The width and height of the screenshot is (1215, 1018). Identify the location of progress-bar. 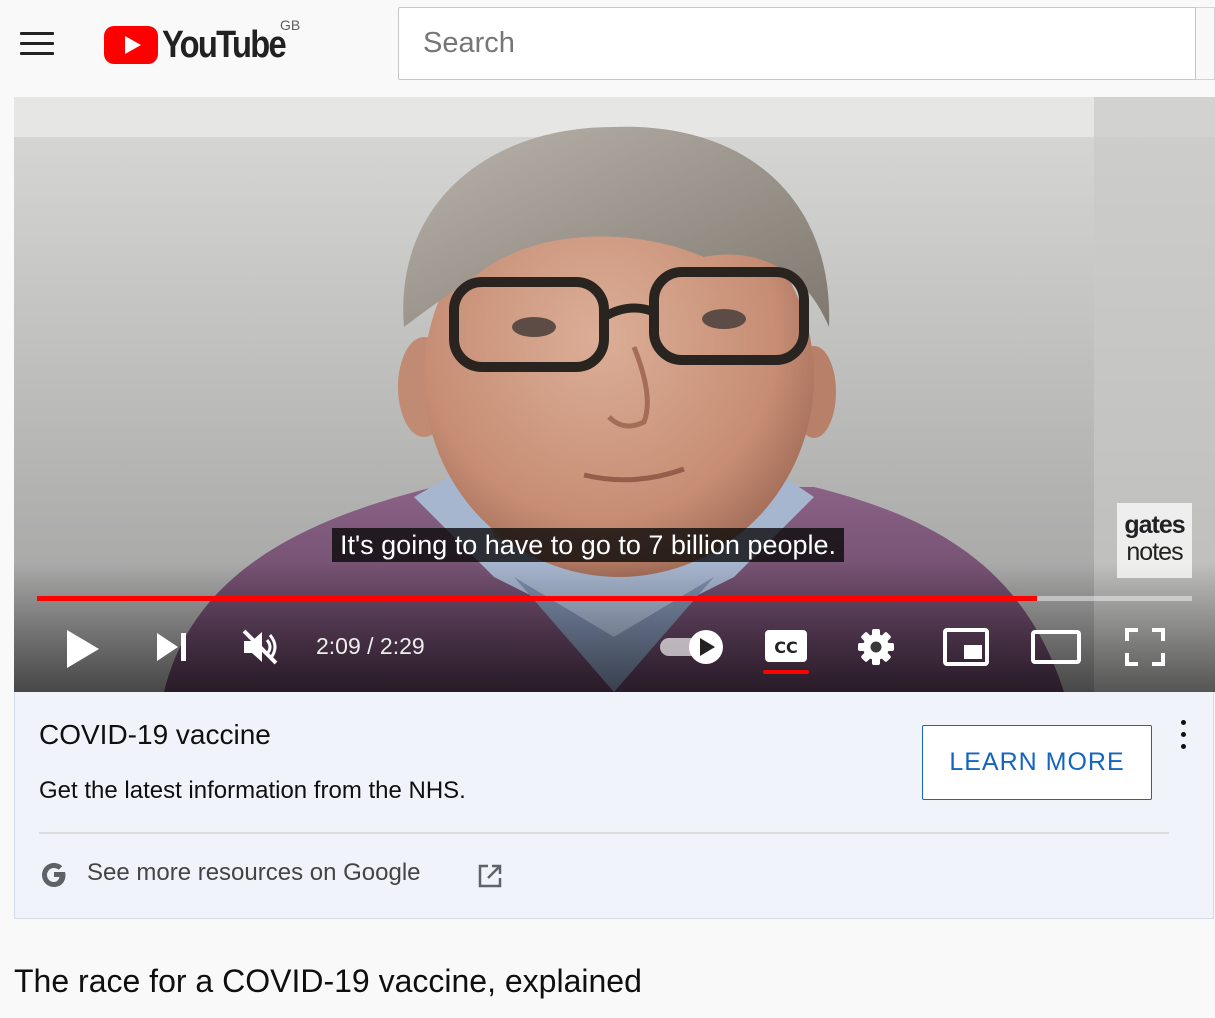
(614, 598).